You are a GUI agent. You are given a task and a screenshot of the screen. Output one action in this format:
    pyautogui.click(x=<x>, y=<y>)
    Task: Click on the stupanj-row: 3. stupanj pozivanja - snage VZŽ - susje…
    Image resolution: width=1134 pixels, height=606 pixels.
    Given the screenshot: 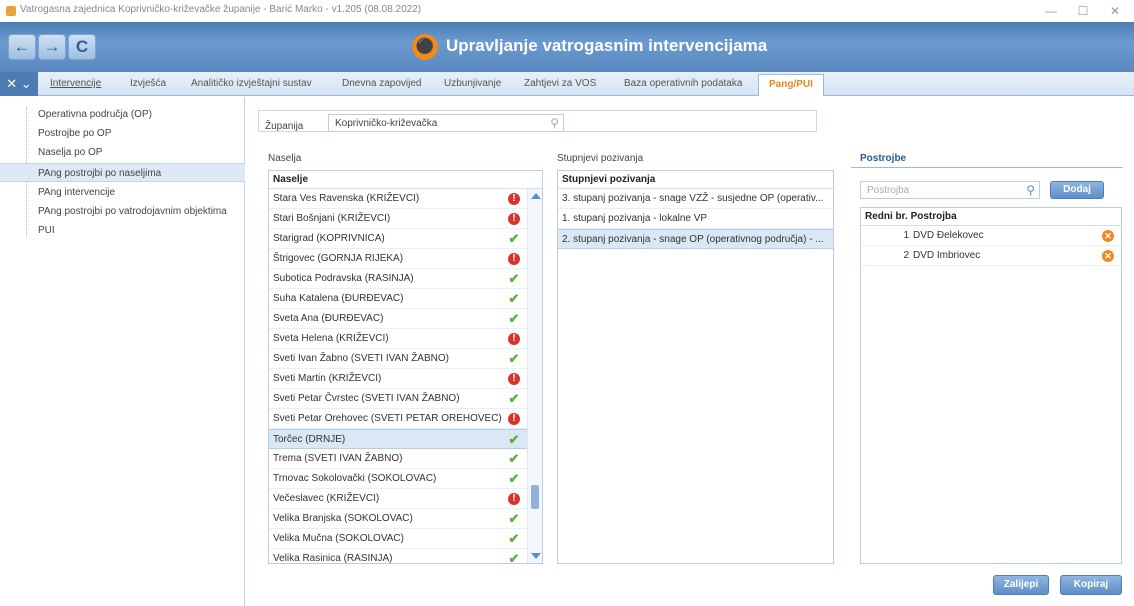 What is the action you would take?
    pyautogui.click(x=695, y=199)
    